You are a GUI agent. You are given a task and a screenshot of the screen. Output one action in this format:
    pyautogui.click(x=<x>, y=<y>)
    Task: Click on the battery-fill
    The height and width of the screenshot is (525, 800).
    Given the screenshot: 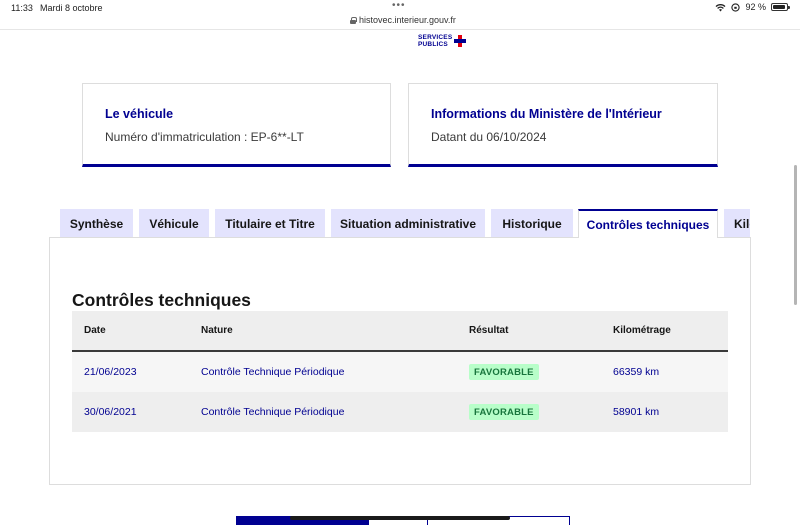 What is the action you would take?
    pyautogui.click(x=779, y=7)
    